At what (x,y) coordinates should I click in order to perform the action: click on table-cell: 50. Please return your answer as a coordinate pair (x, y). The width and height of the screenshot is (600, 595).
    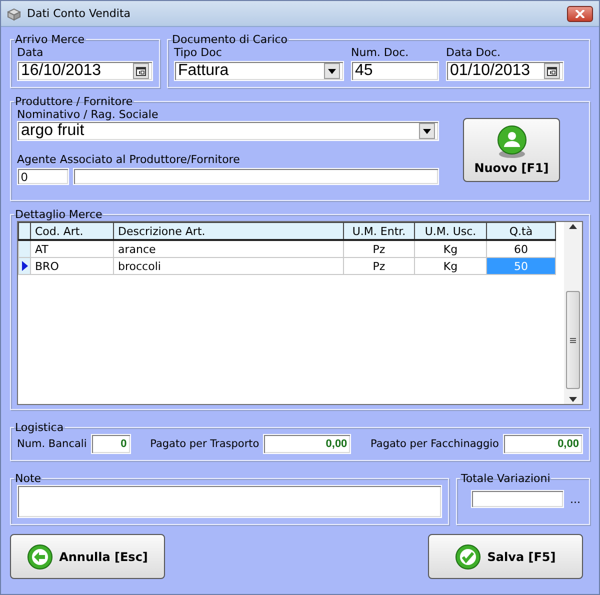
    Looking at the image, I should click on (521, 266).